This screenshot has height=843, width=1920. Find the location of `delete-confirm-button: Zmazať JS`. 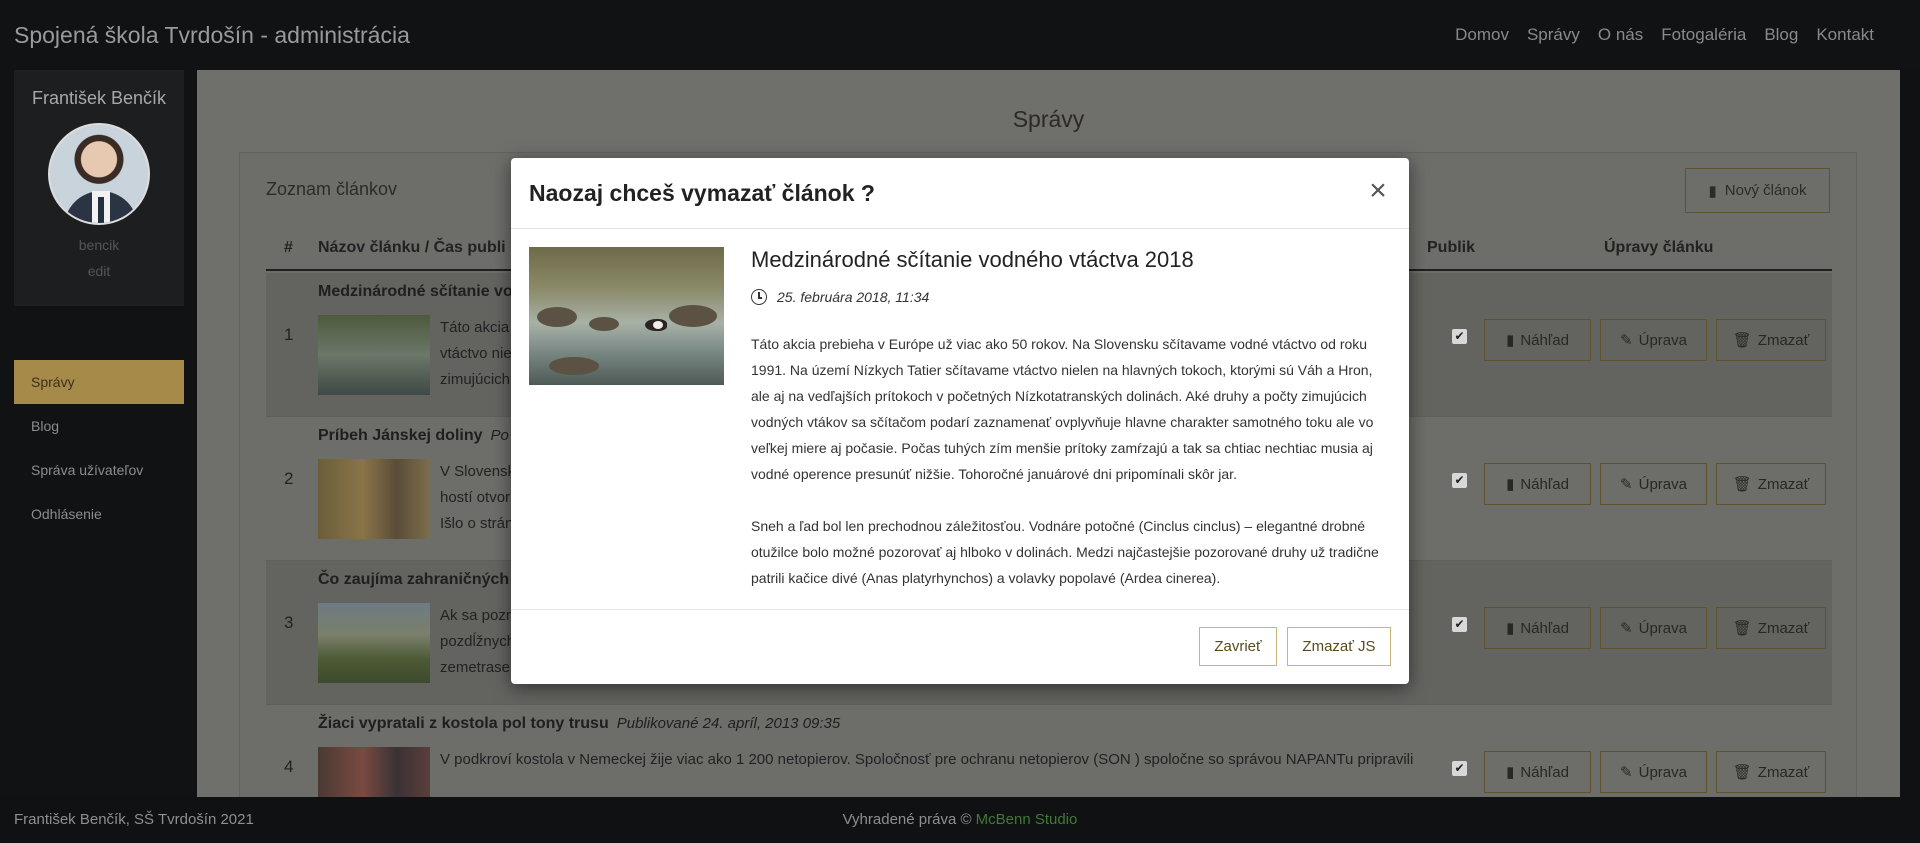

delete-confirm-button: Zmazať JS is located at coordinates (1339, 646).